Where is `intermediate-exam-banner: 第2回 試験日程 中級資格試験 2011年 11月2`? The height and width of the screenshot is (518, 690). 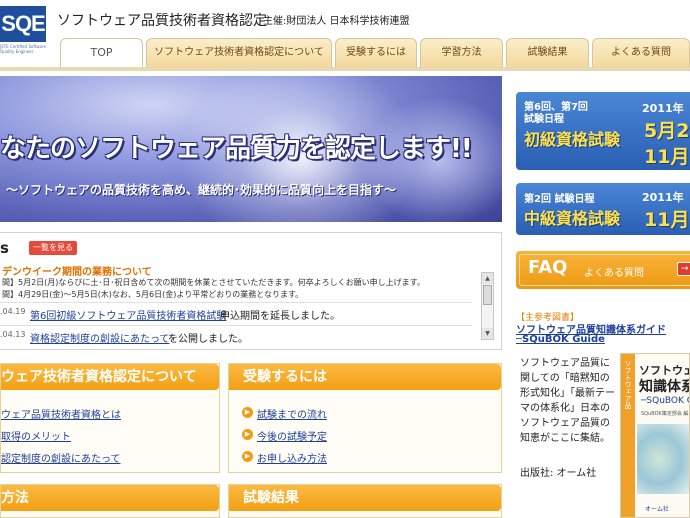
intermediate-exam-banner: 第2回 試験日程 中級資格試験 2011年 11月2 is located at coordinates (603, 209).